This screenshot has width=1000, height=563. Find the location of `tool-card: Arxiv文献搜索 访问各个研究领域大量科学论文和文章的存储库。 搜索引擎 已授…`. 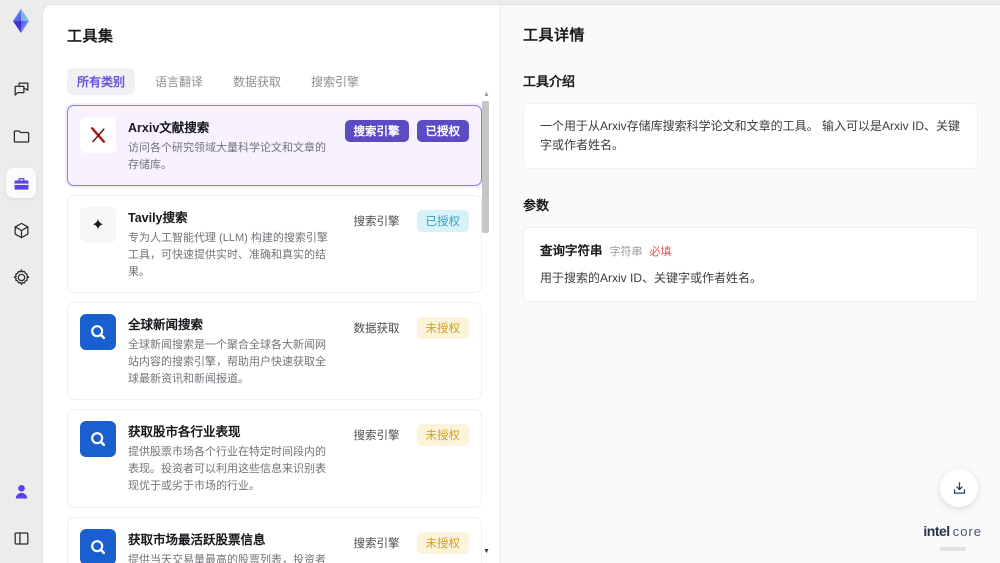

tool-card: Arxiv文献搜索 访问各个研究领域大量科学论文和文章的存储库。 搜索引擎 已授… is located at coordinates (274, 146).